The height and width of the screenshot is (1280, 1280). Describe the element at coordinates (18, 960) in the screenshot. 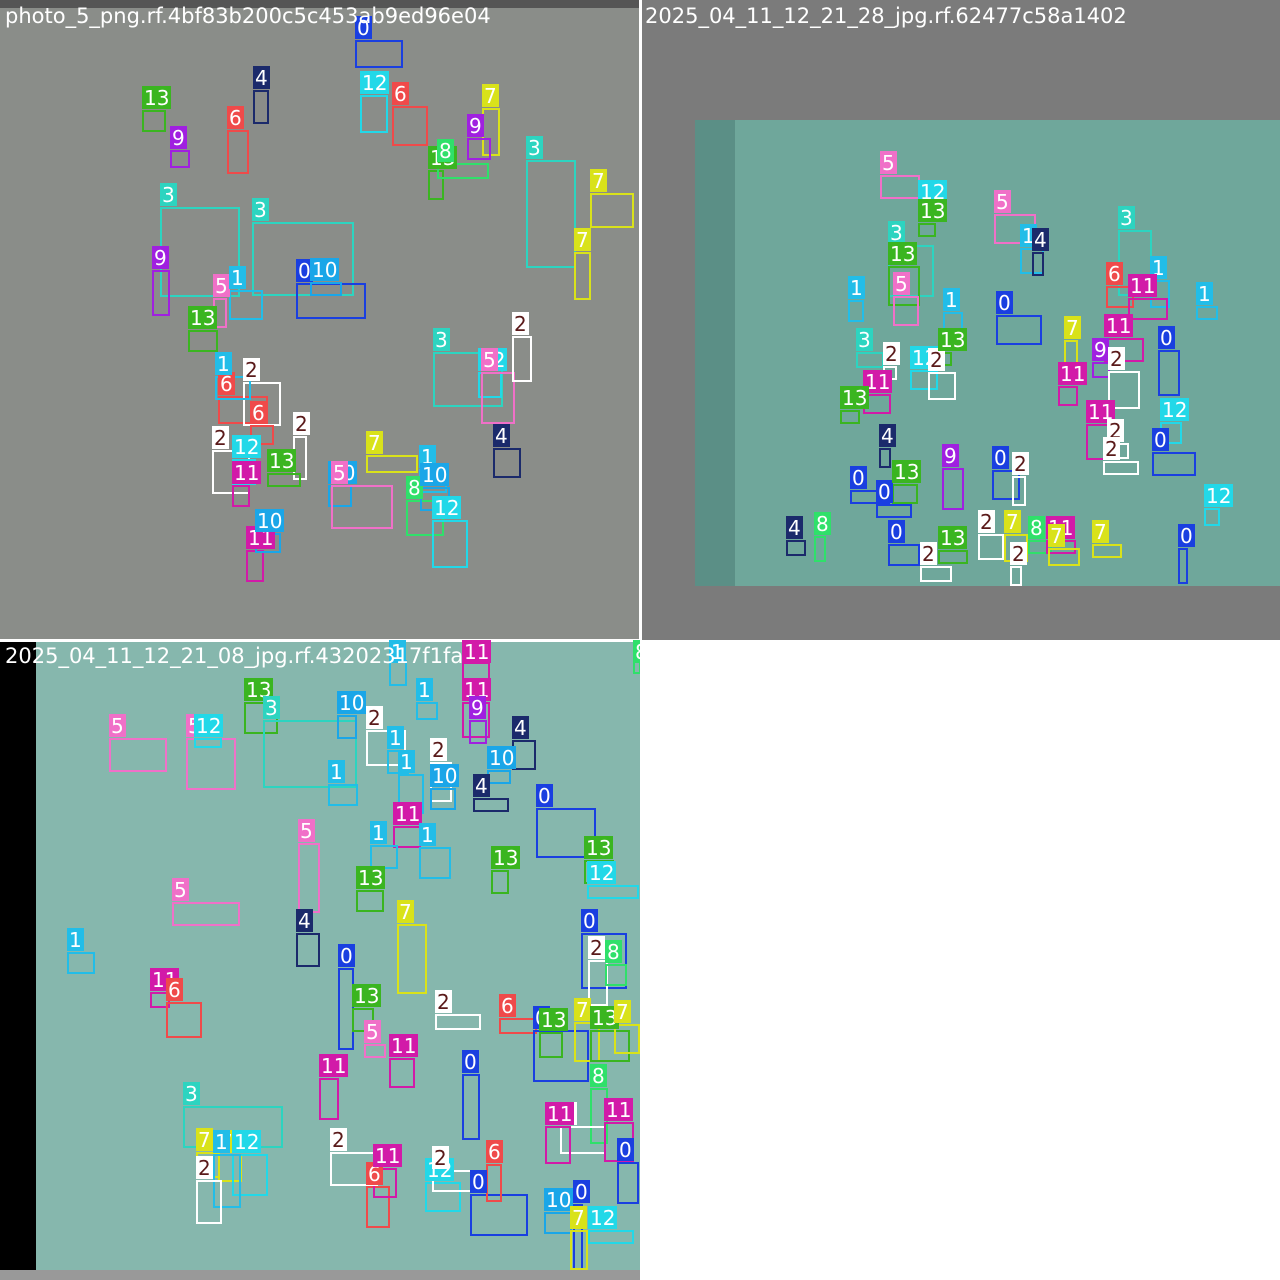

I see `black-border` at that location.